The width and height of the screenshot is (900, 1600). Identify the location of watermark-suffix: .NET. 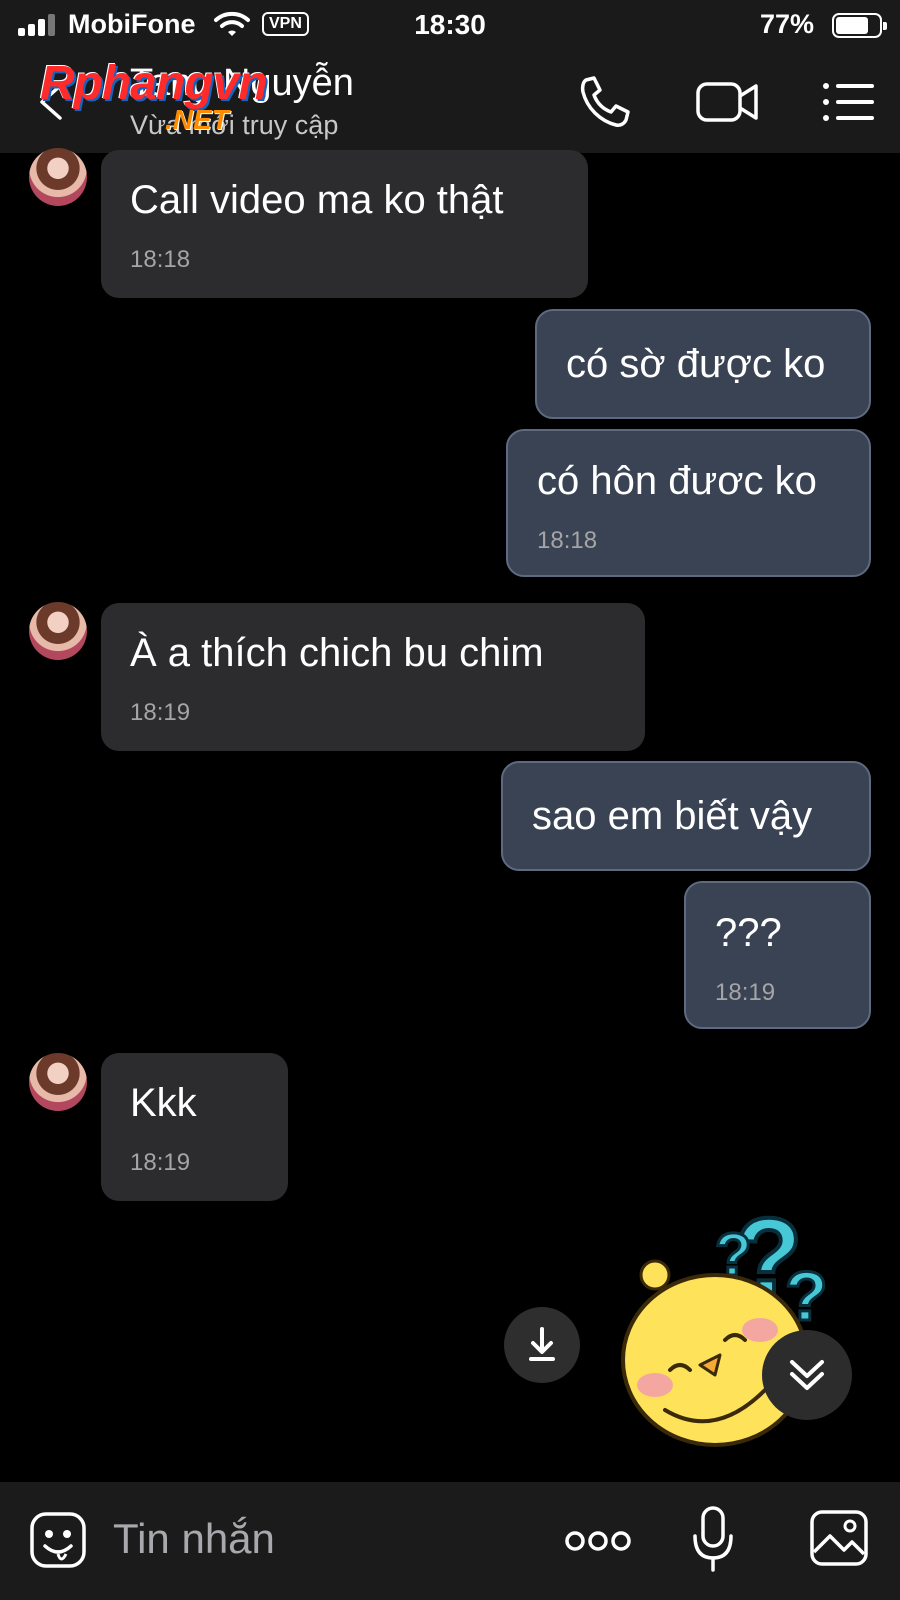
(197, 119).